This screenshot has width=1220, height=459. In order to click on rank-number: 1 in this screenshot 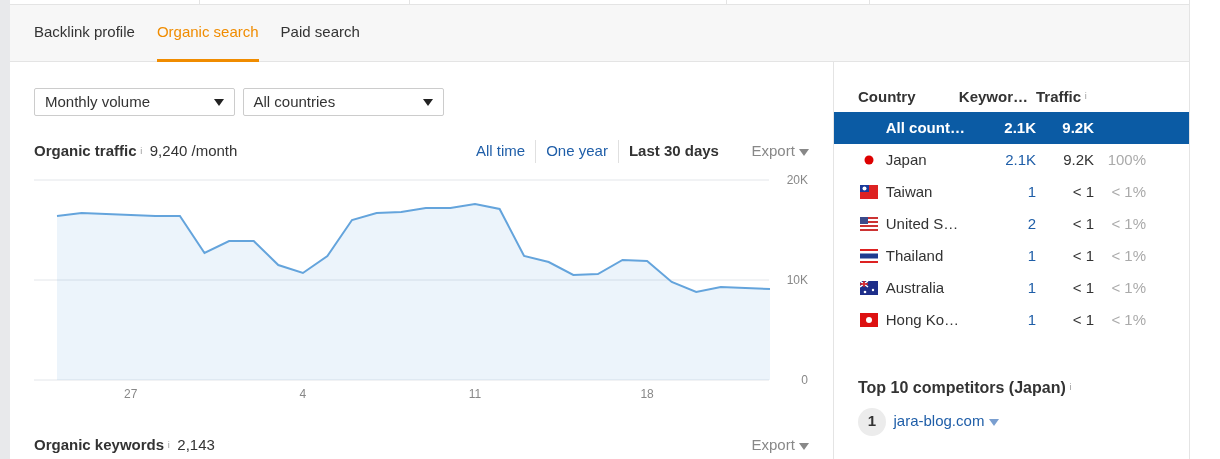, I will do `click(872, 421)`.